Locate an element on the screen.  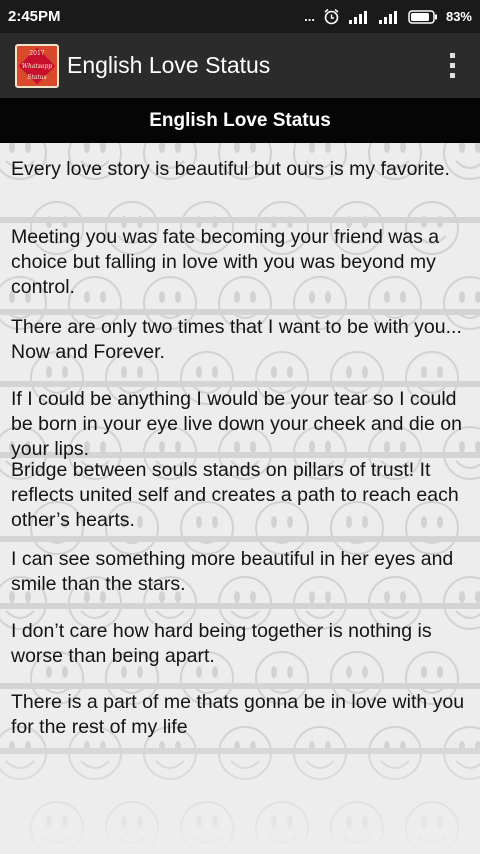
overflow-menu-icon is located at coordinates (452, 65).